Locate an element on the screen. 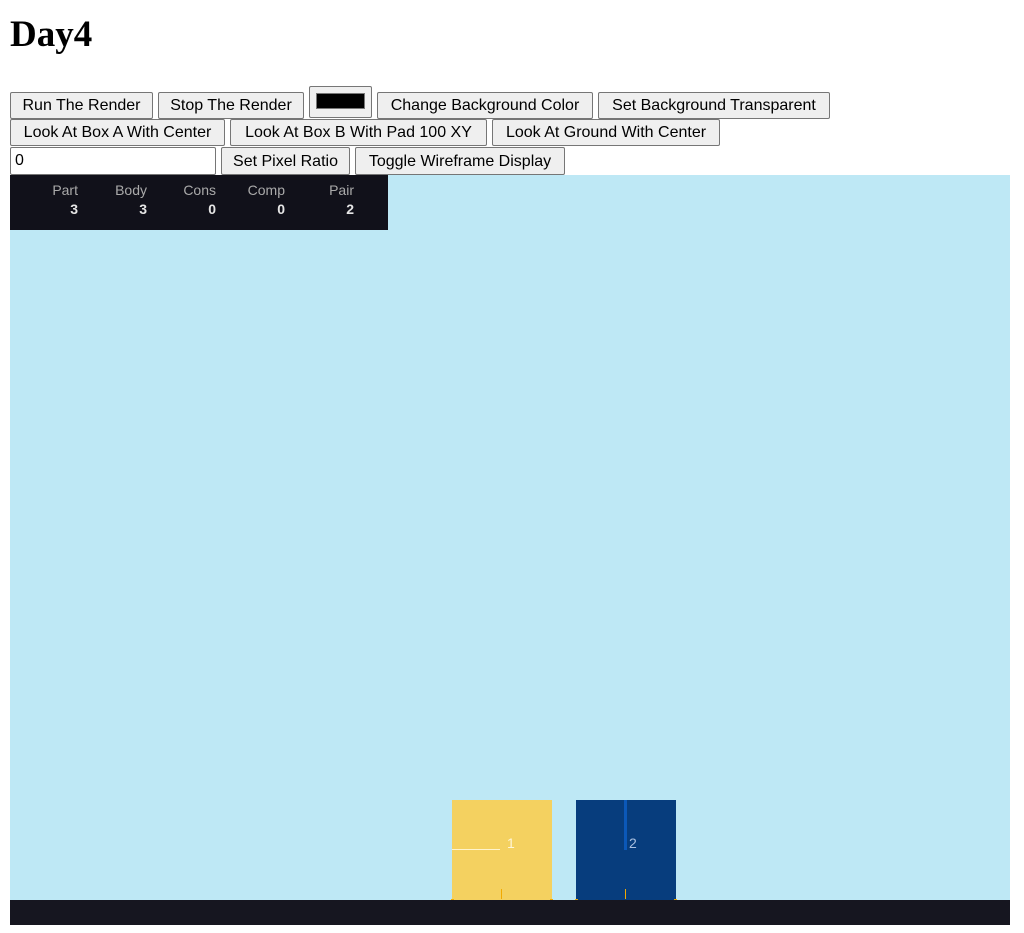 This screenshot has height=933, width=1024. box-a-label: 1 is located at coordinates (511, 843).